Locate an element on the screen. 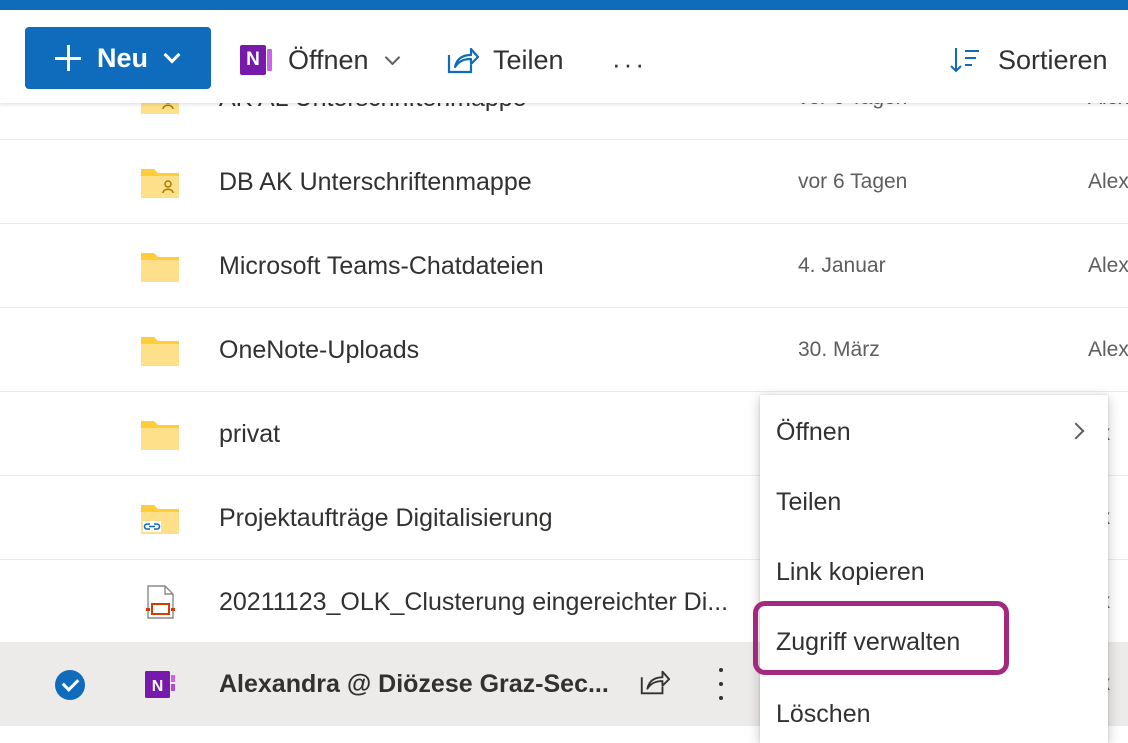 This screenshot has height=743, width=1128. file-name: privat is located at coordinates (249, 434).